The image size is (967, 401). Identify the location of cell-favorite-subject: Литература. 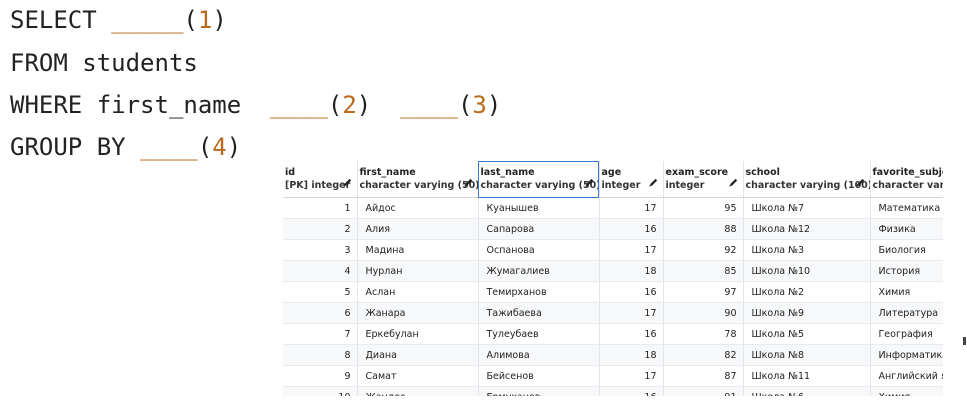
(906, 313).